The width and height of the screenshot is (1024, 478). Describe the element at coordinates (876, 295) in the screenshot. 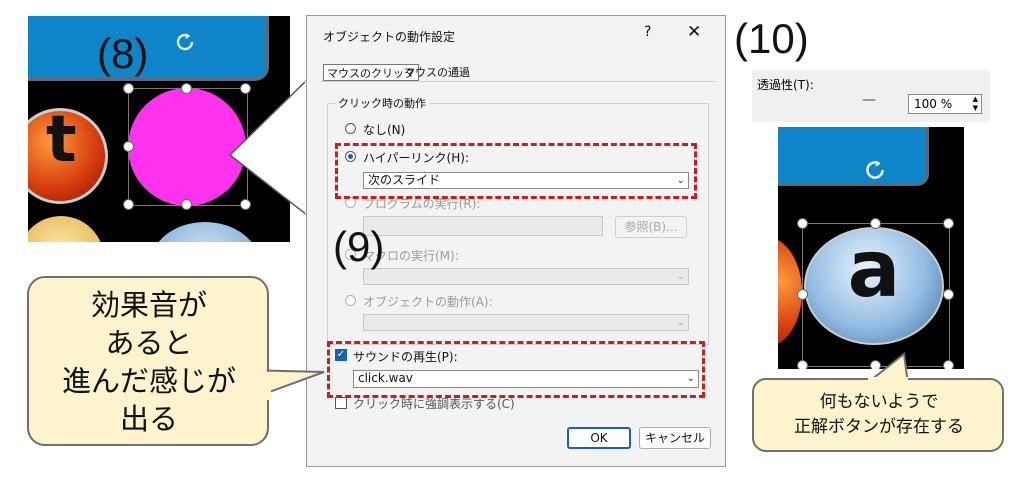

I see `selection-box` at that location.